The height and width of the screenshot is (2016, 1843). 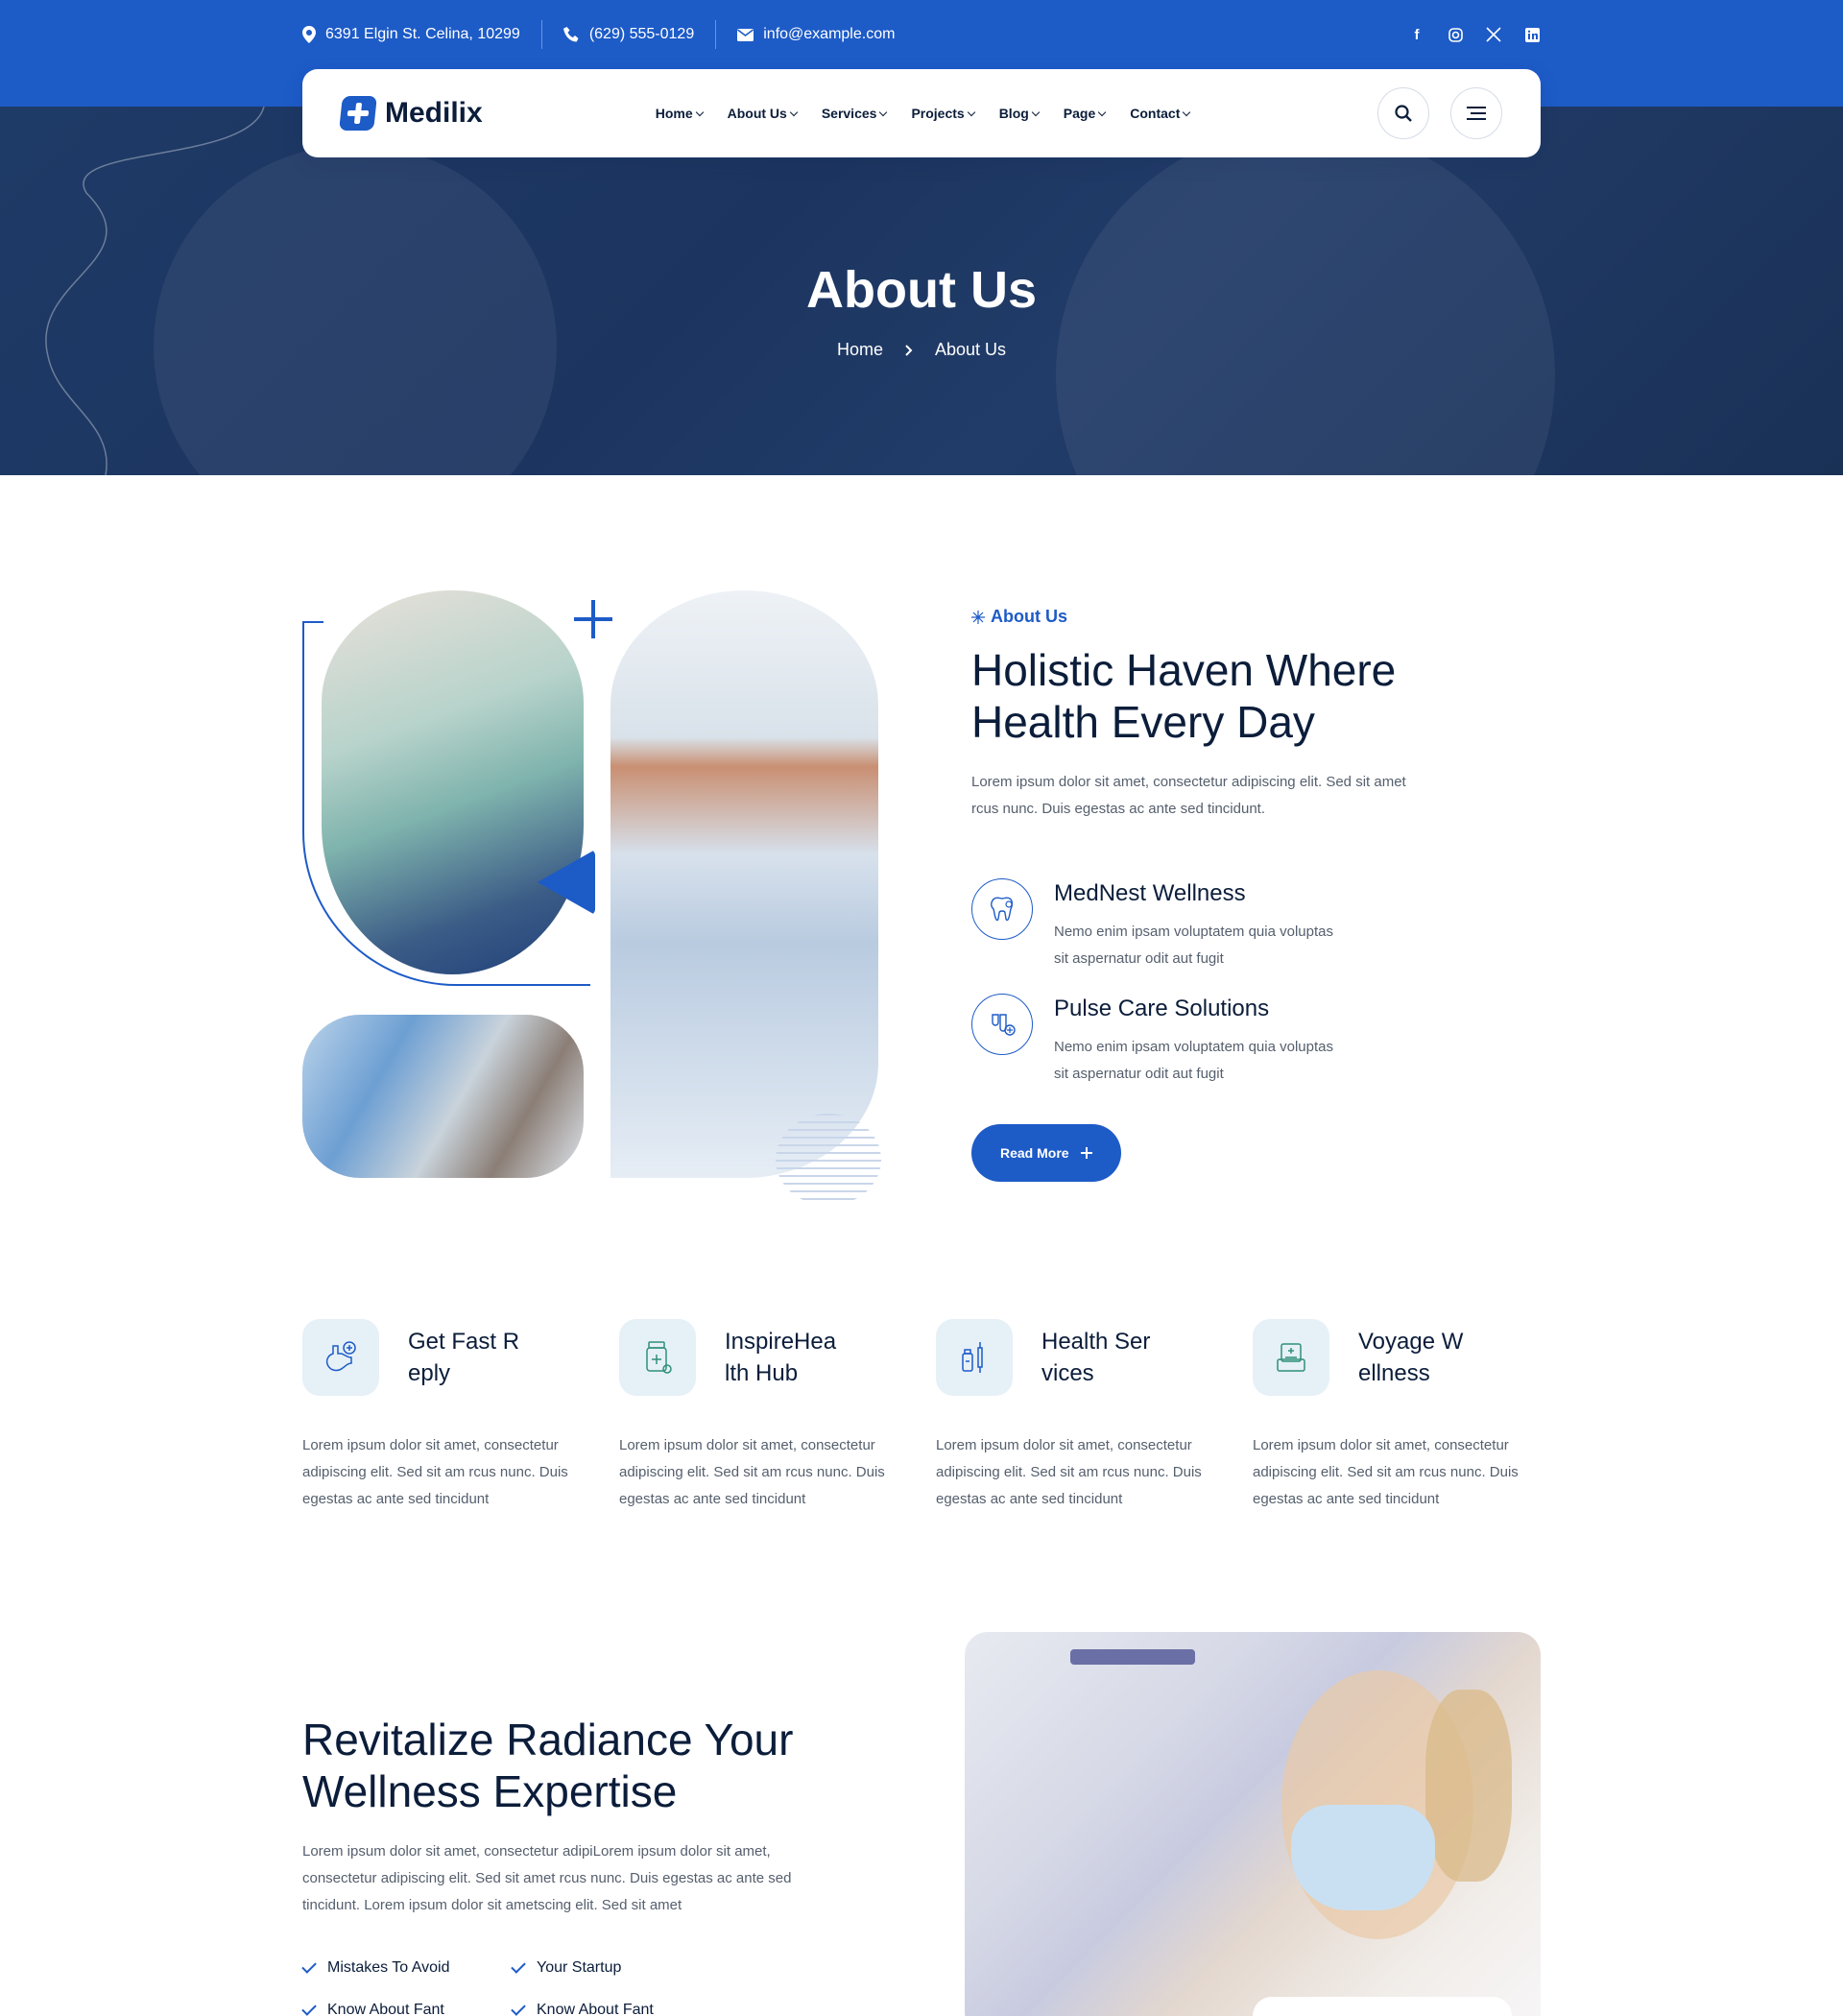 I want to click on plus-icon, so click(x=1086, y=1153).